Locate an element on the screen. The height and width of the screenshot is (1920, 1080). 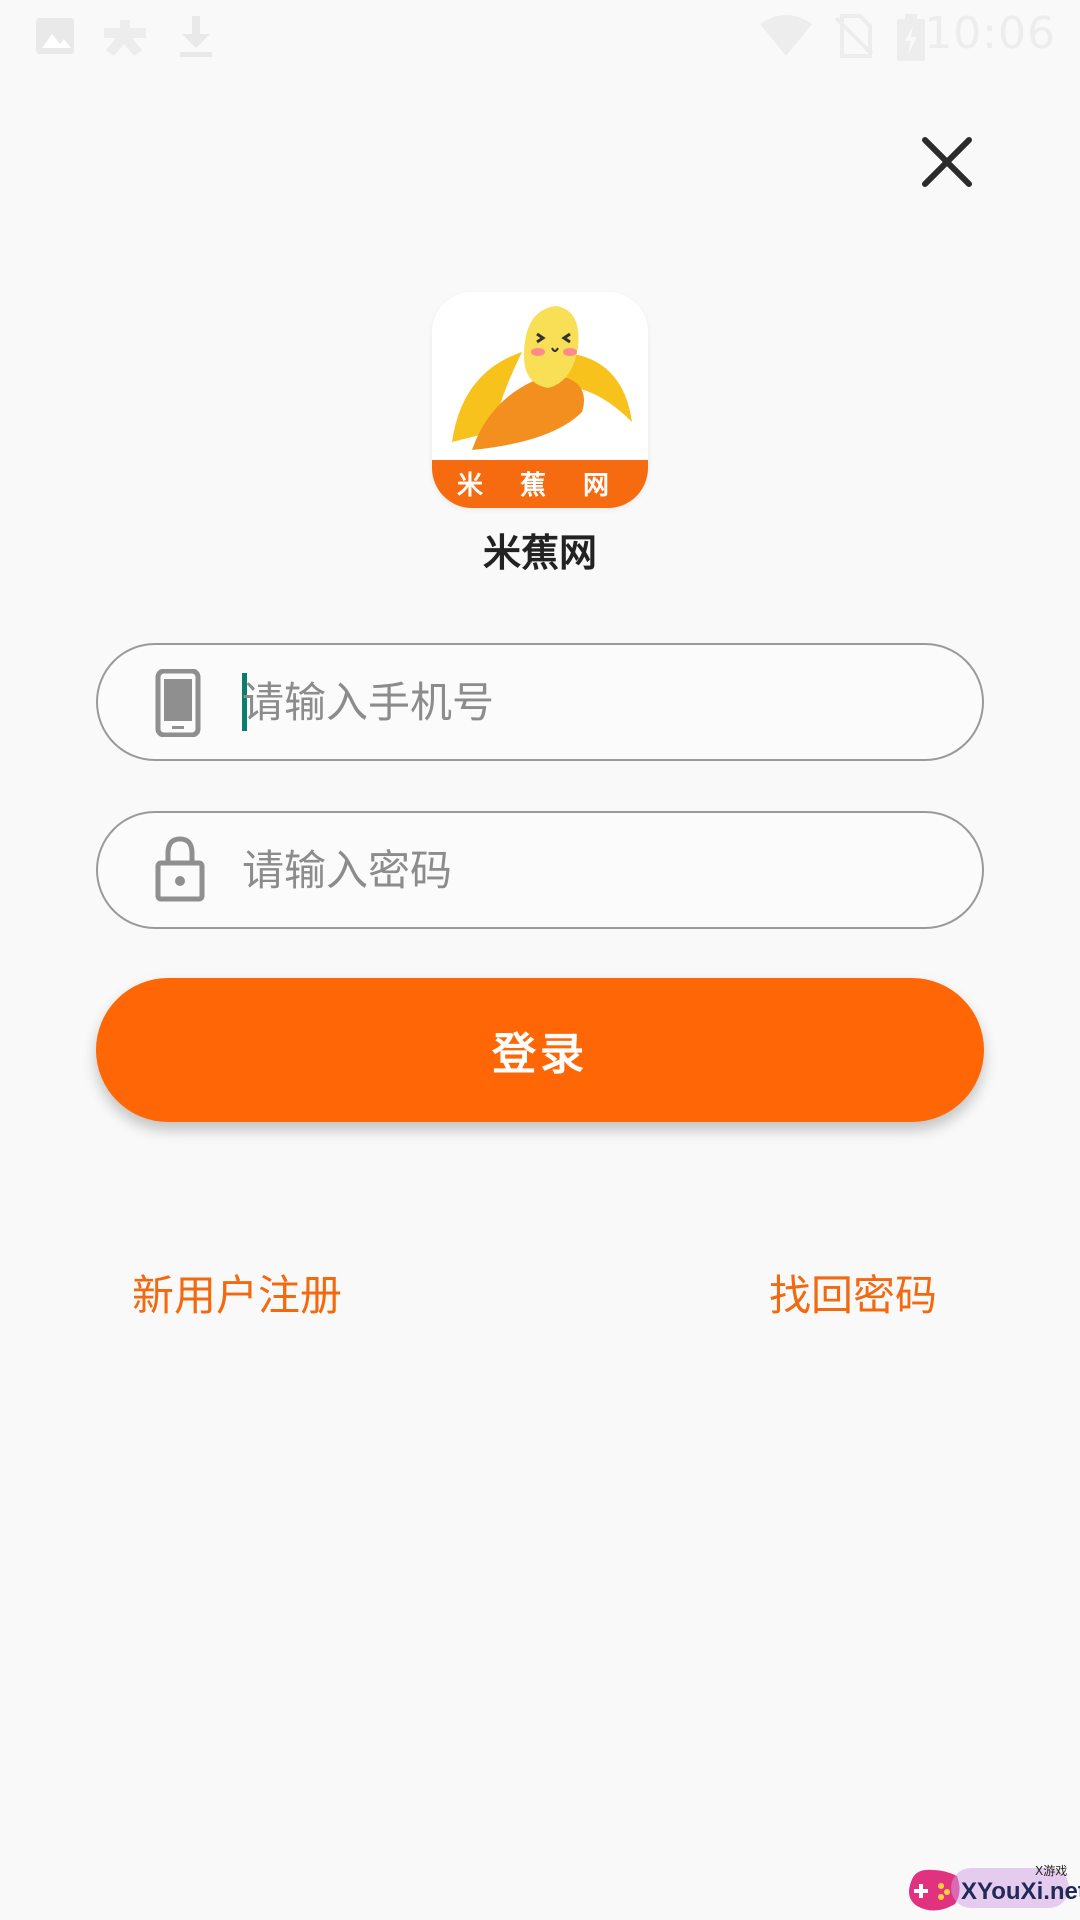
close-icon is located at coordinates (947, 162).